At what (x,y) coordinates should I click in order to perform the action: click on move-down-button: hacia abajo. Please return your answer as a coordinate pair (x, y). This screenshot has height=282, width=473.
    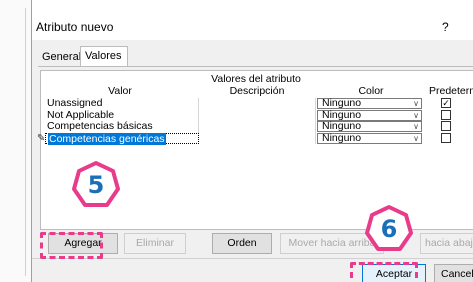
    Looking at the image, I should click on (446, 243).